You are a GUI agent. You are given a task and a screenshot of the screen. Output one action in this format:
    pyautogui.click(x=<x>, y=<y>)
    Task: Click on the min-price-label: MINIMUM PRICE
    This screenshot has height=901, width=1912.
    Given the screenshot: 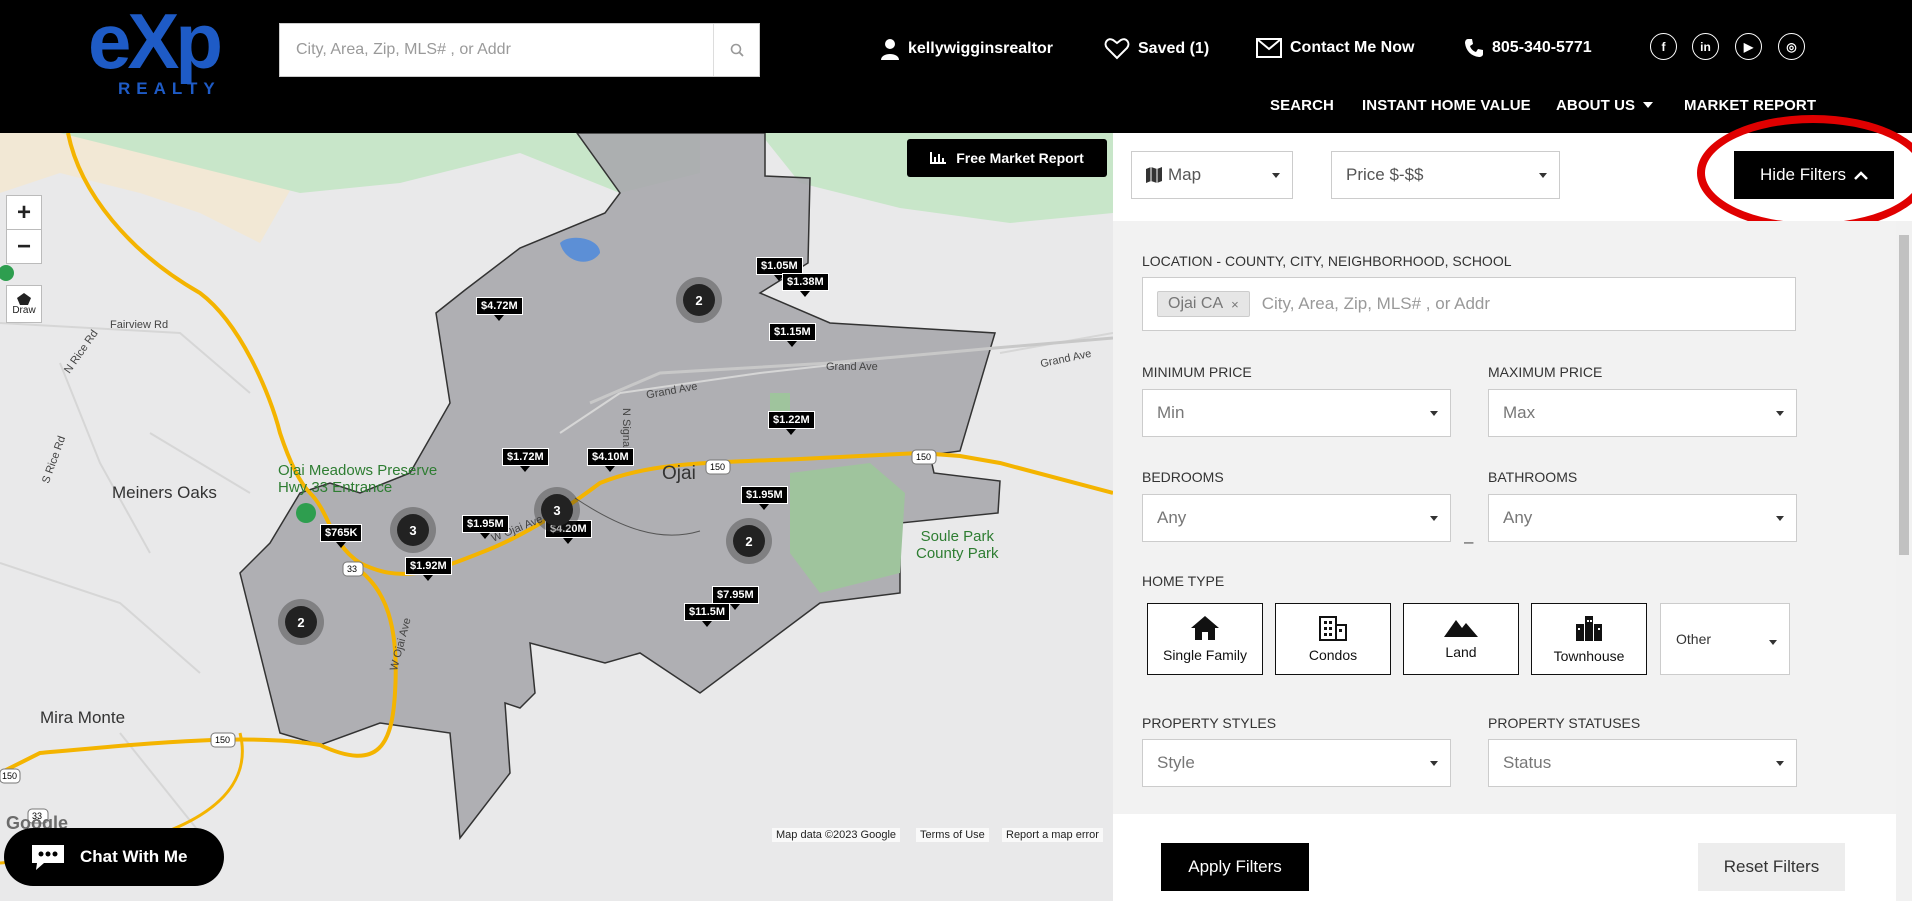 What is the action you would take?
    pyautogui.click(x=1197, y=372)
    